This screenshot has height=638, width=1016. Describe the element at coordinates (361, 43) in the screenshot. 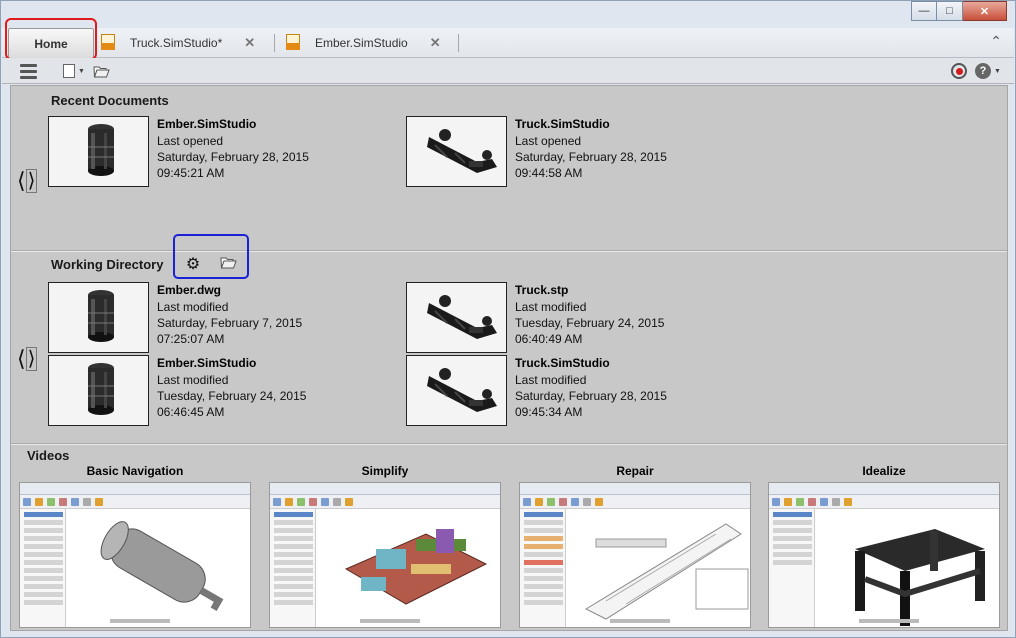

I see `tab-ember-label: Ember.SimStudio` at that location.